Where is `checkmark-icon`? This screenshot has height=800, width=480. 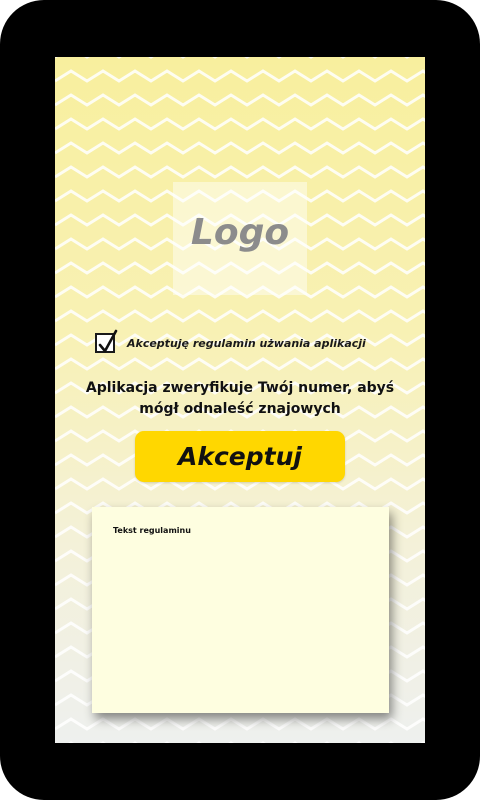
checkmark-icon is located at coordinates (108, 341).